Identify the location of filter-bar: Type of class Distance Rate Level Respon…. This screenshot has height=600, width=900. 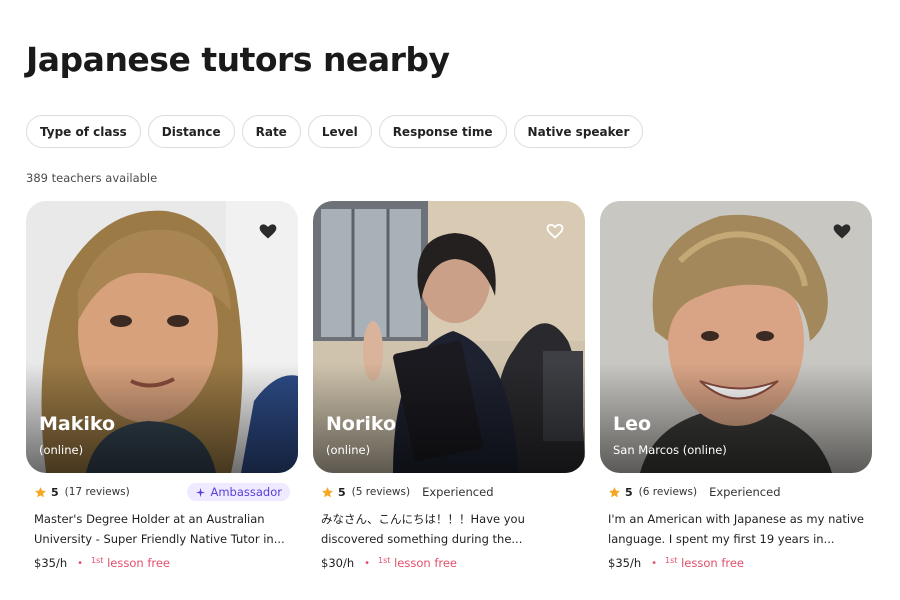
(335, 131).